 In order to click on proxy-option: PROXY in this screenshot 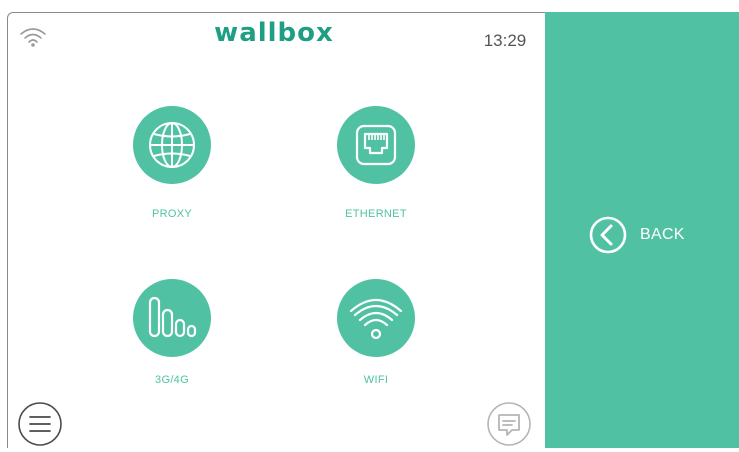, I will do `click(172, 166)`.